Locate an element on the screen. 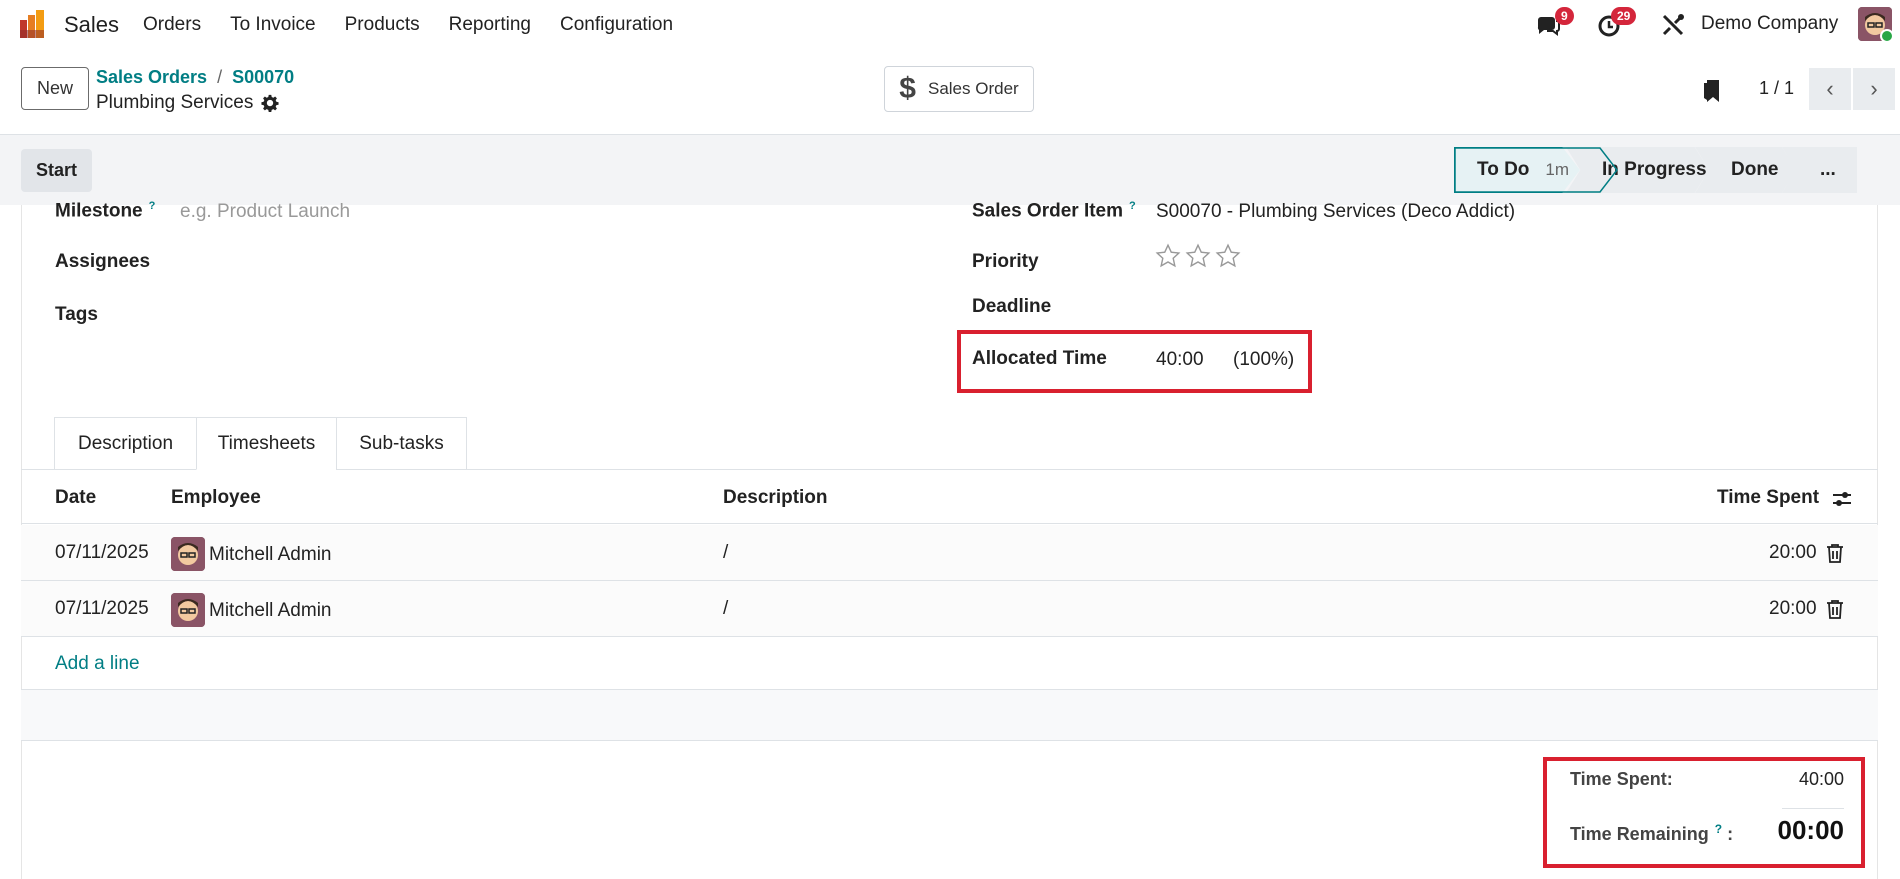  breadcrumb: Sales Orders / S00070 is located at coordinates (195, 77).